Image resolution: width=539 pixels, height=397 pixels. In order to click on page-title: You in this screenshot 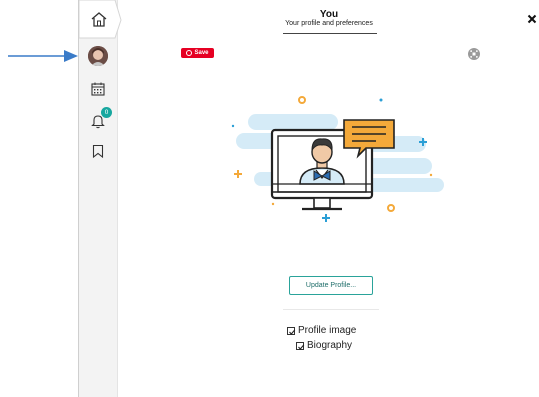, I will do `click(329, 14)`.